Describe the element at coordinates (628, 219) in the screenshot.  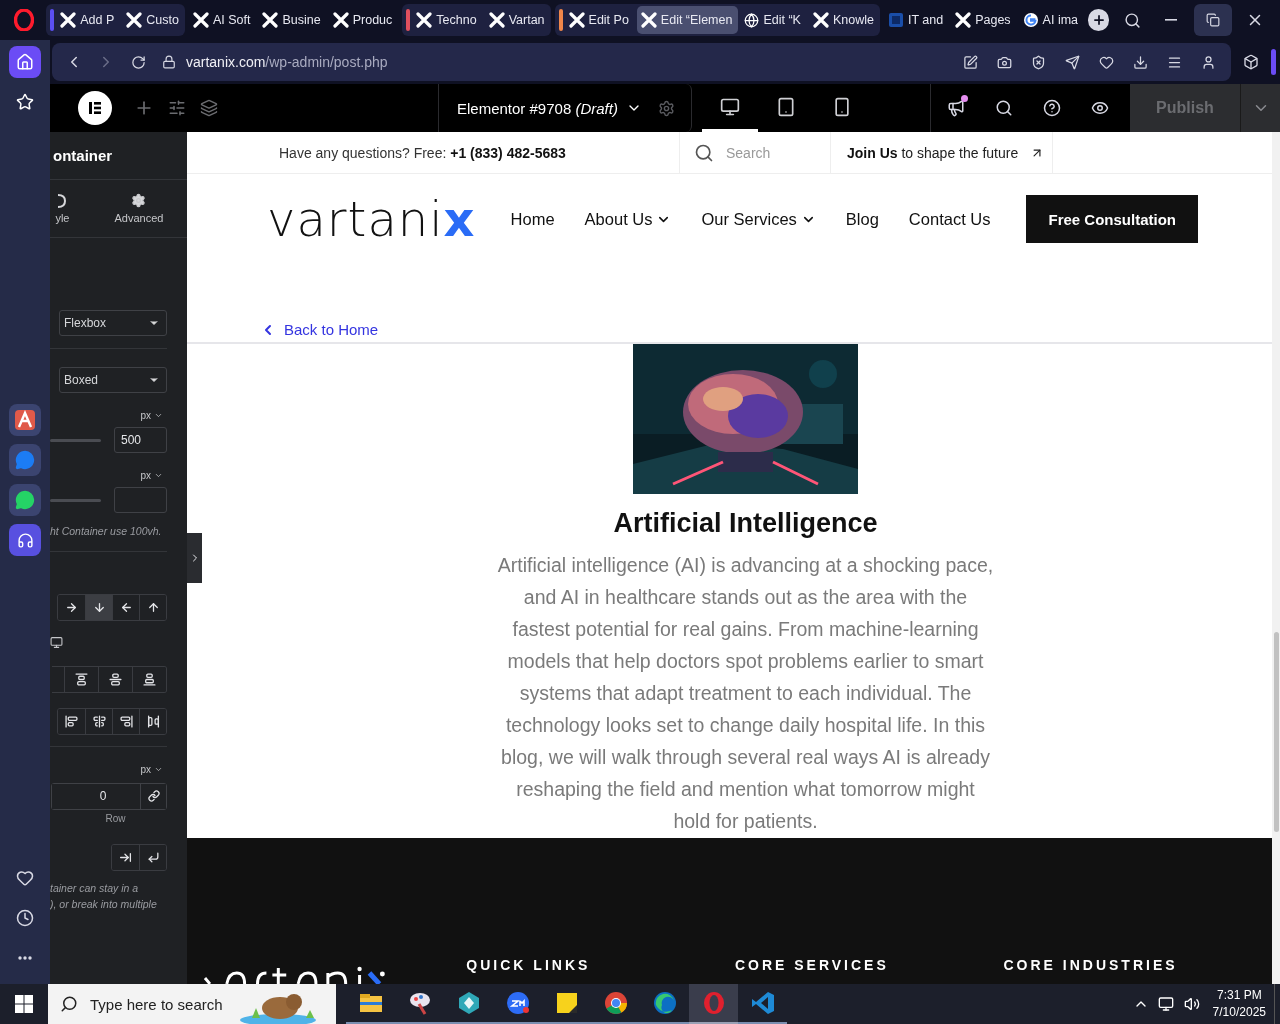
I see `nav-link: About Us` at that location.